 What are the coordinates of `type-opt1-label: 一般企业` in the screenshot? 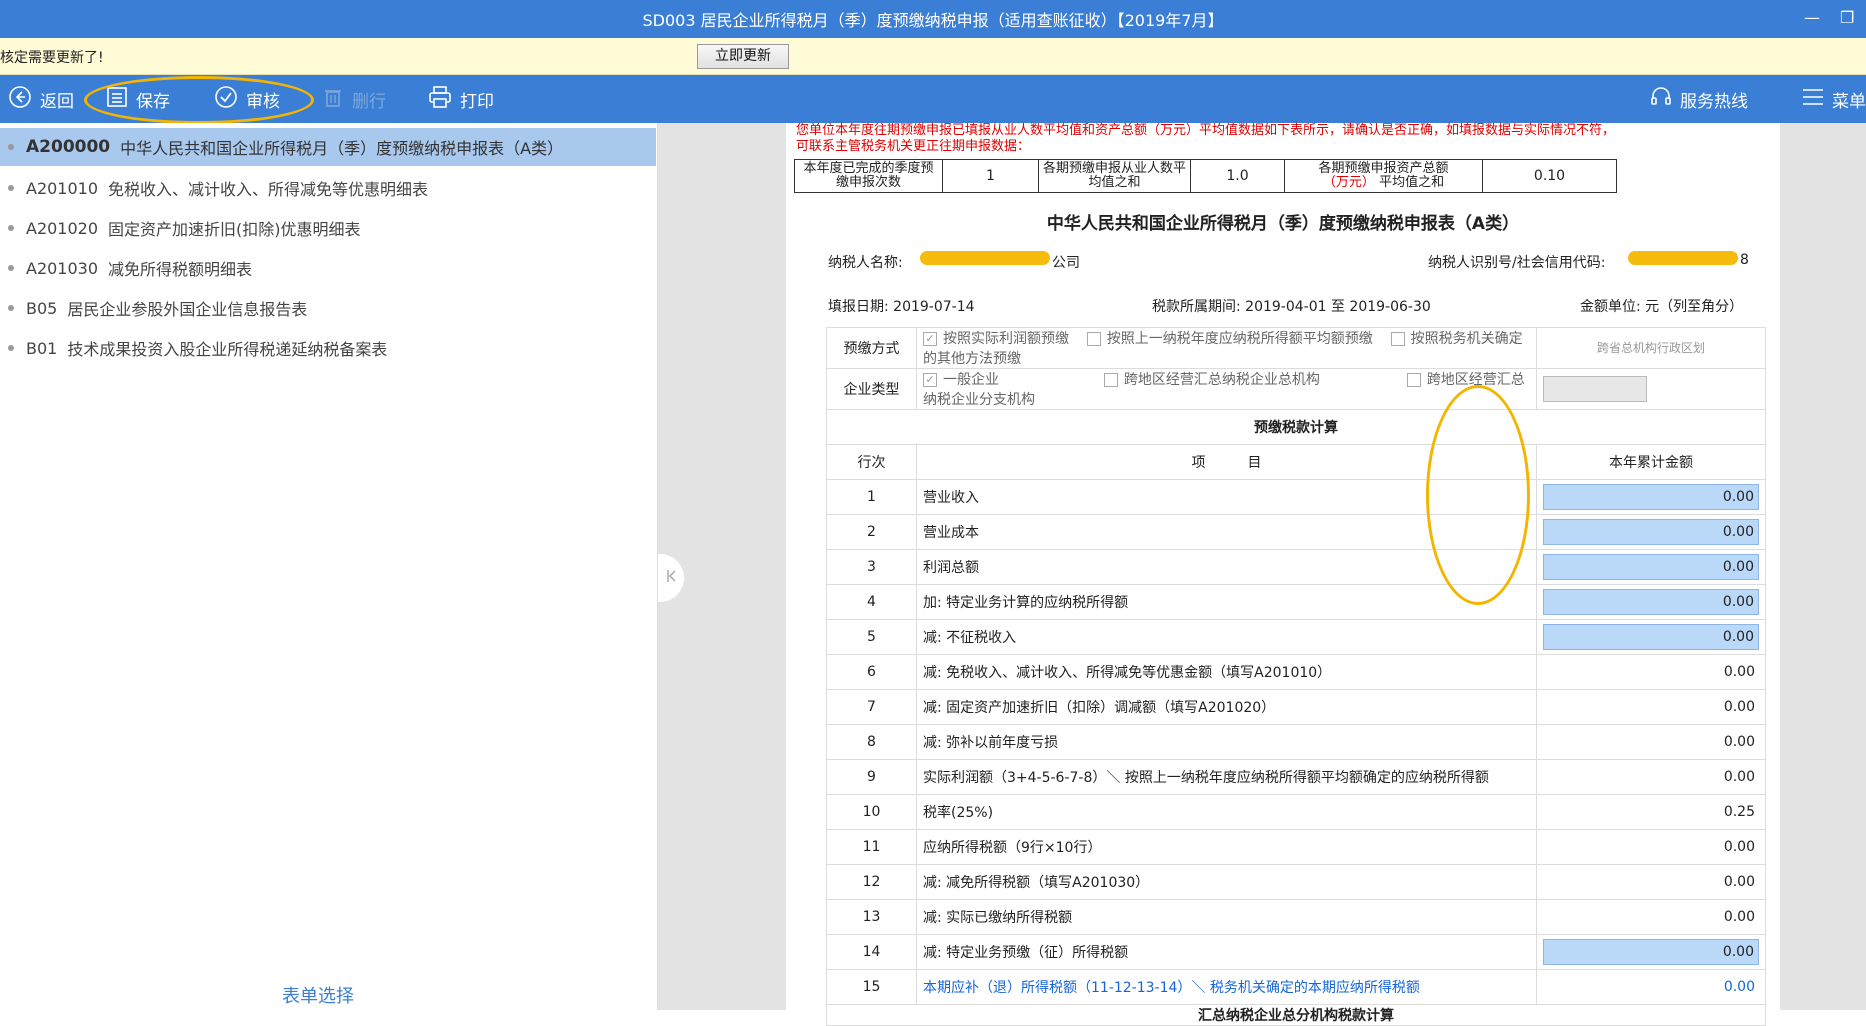 It's located at (971, 380).